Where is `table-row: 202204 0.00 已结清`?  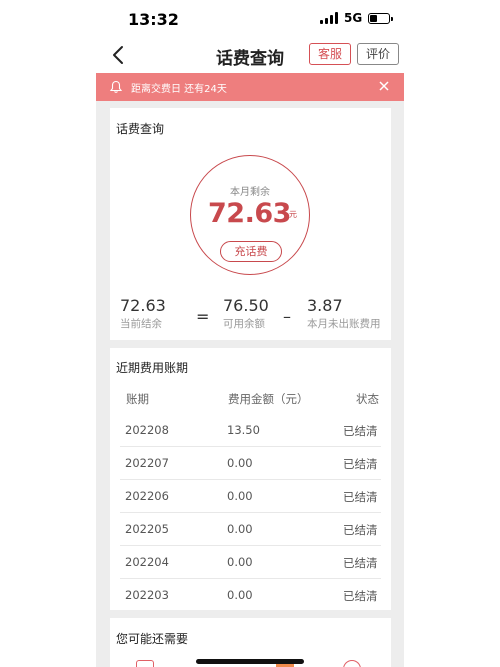
table-row: 202204 0.00 已结清 is located at coordinates (250, 562).